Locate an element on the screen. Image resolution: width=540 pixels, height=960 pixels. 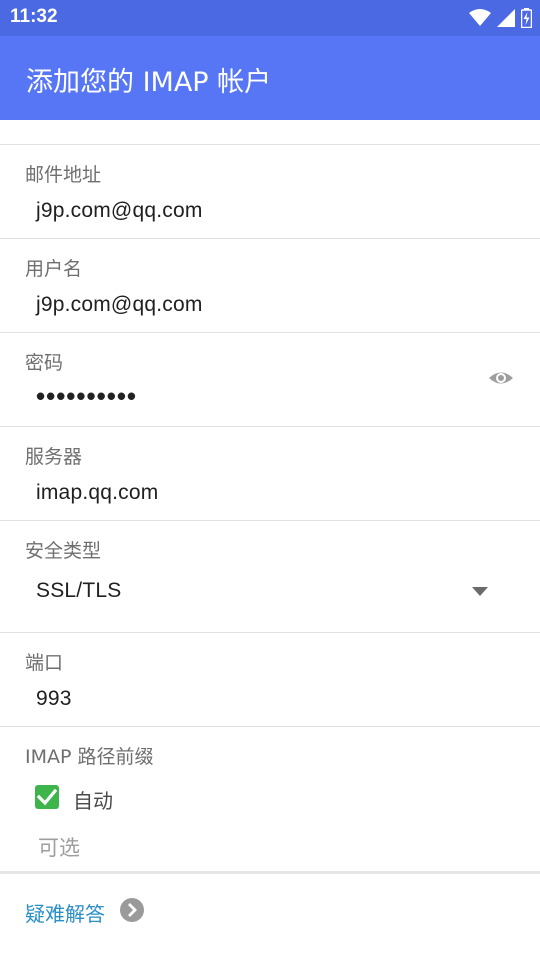
status-bar: 11:32 is located at coordinates (270, 18).